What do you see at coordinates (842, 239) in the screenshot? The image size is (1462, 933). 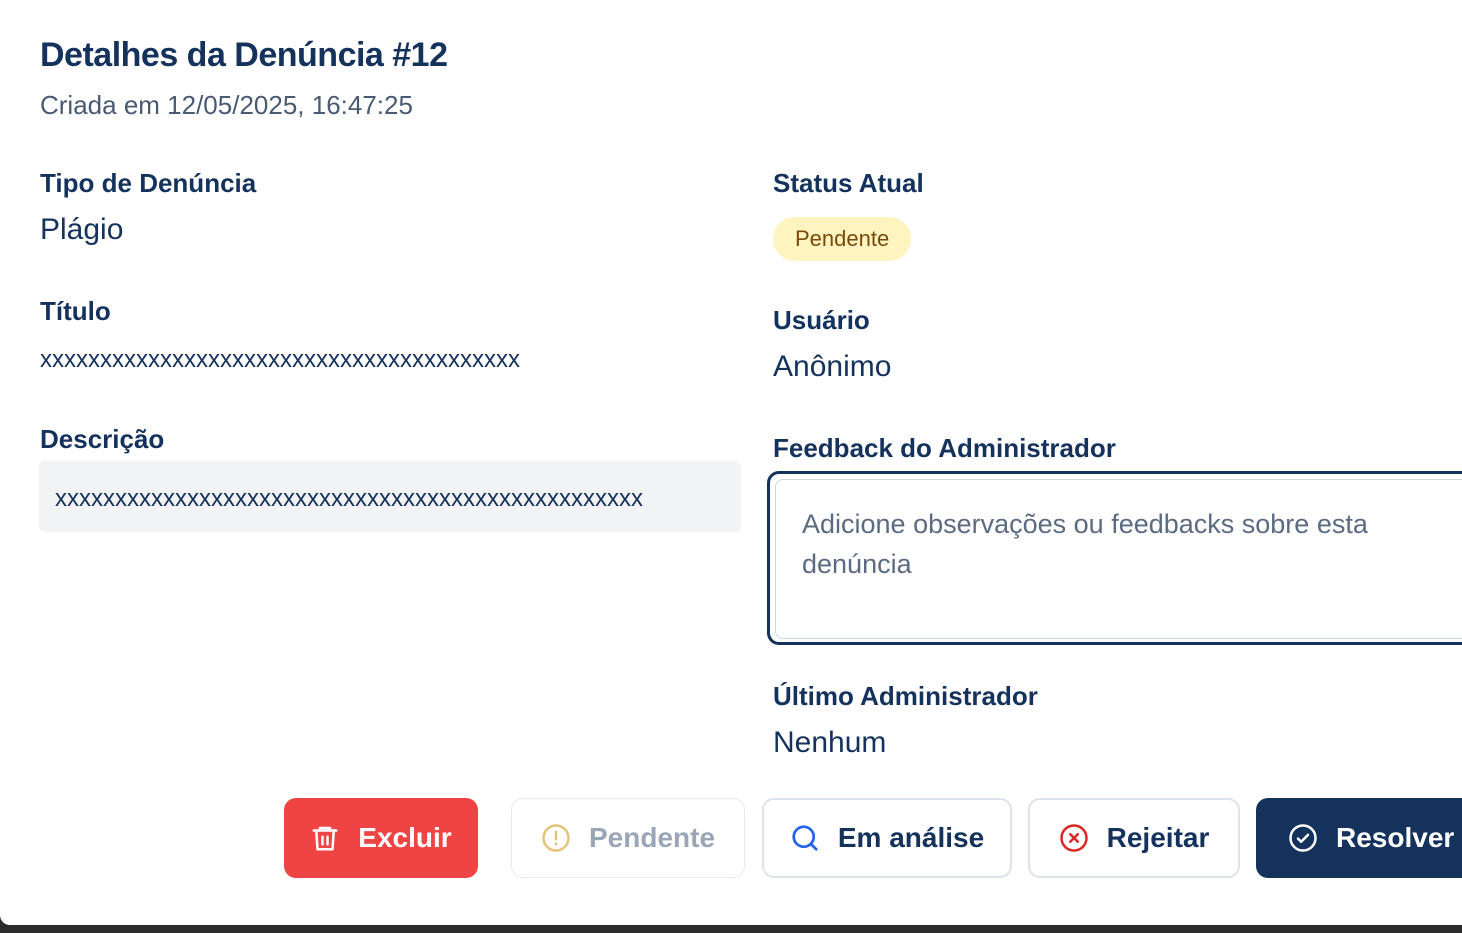 I see `status-badge: Pendente` at bounding box center [842, 239].